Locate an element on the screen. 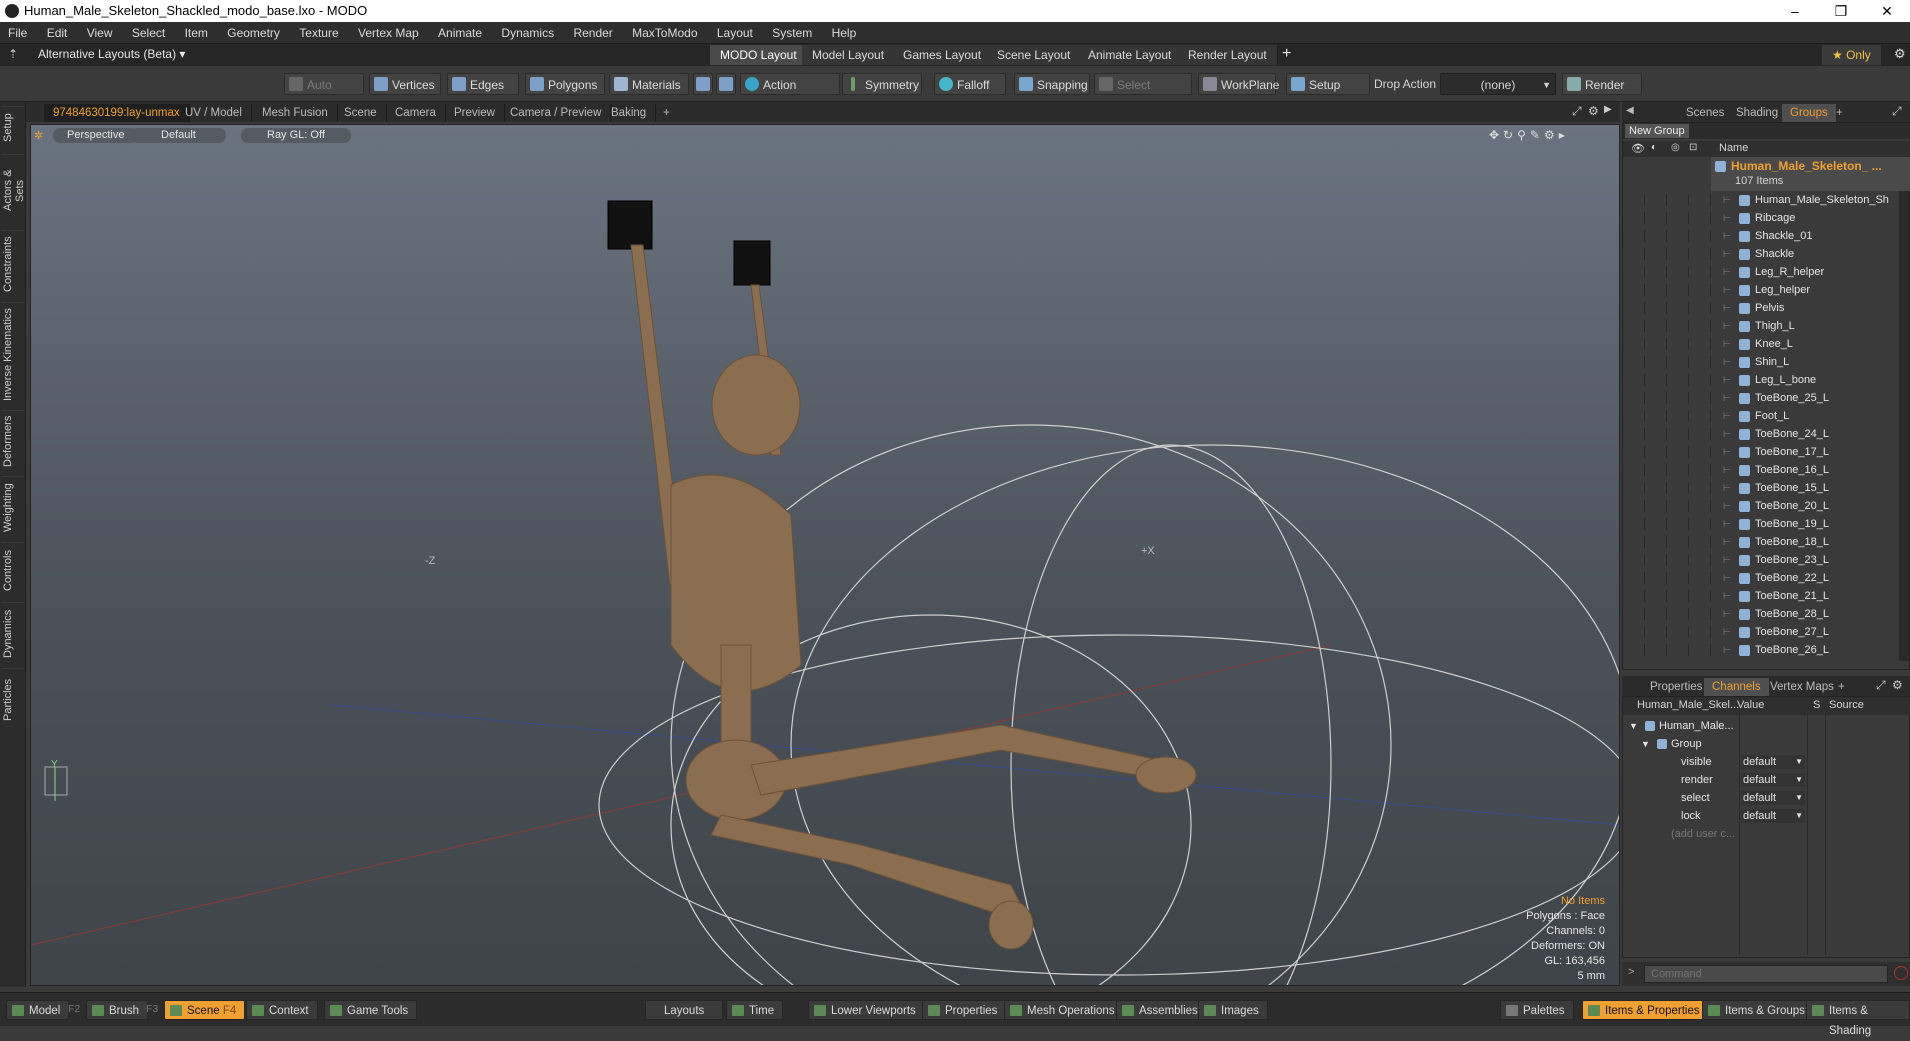  group-item-row: ⊢ ToeBone_22_L is located at coordinates (1766, 578).